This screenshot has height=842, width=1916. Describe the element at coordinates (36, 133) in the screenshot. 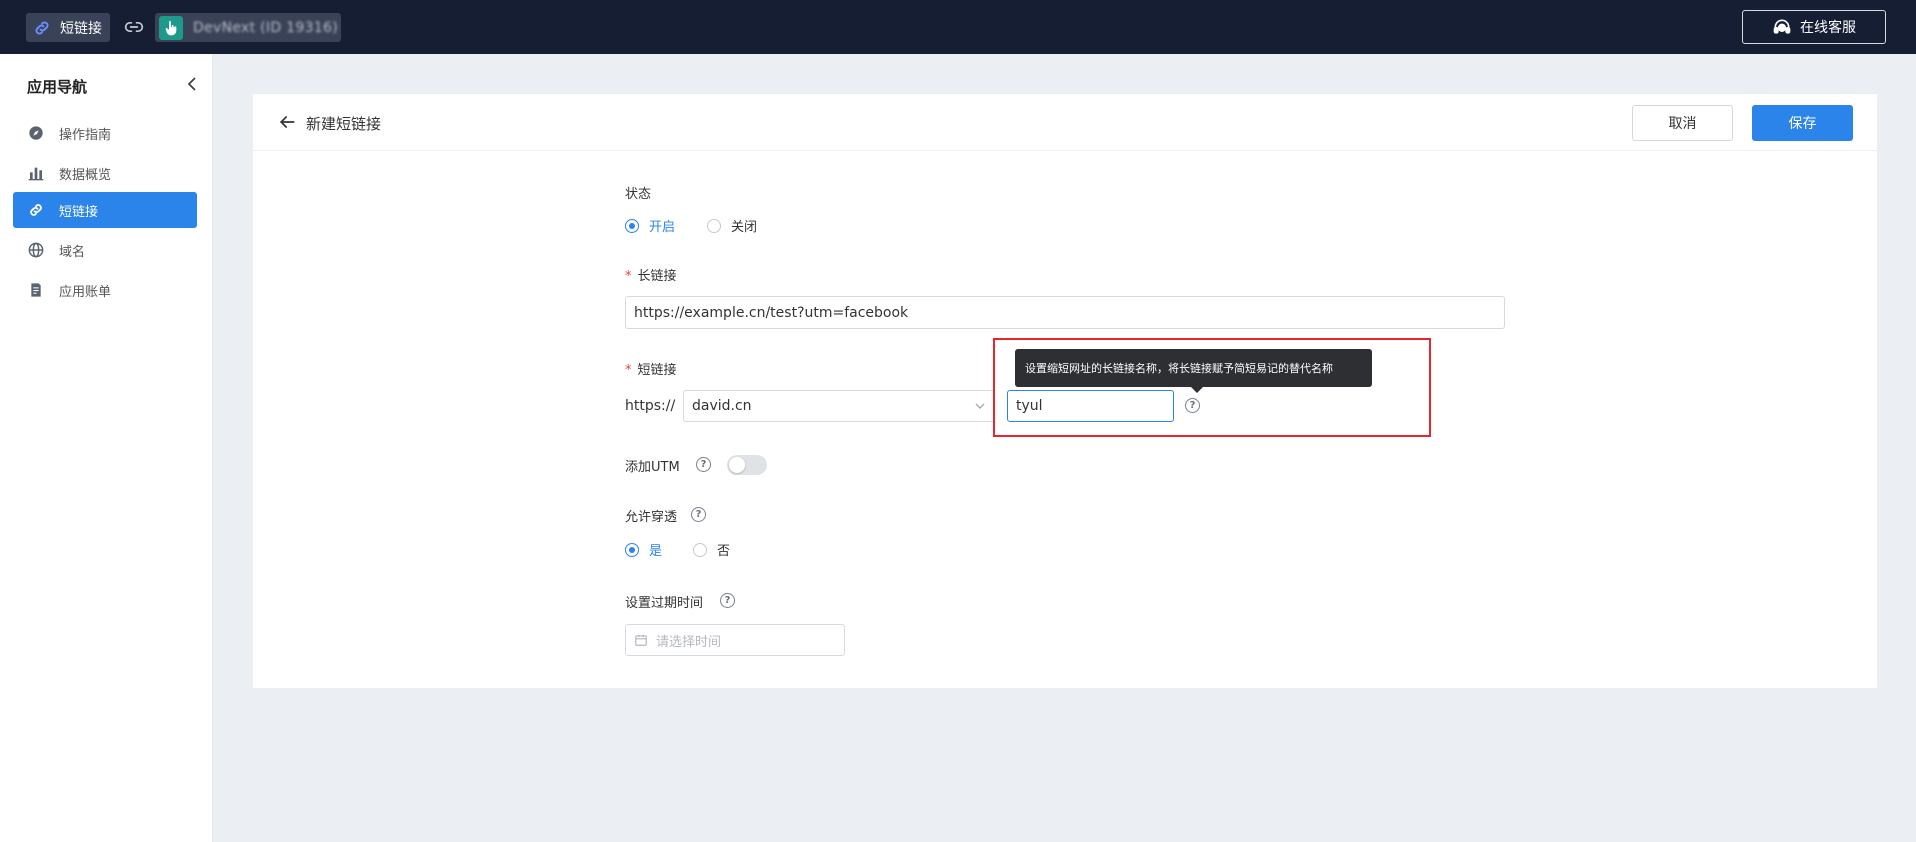

I see `compass-icon` at that location.